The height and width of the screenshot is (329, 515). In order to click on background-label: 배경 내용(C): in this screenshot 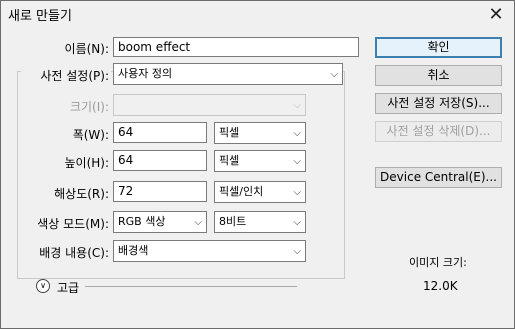, I will do `click(74, 253)`.